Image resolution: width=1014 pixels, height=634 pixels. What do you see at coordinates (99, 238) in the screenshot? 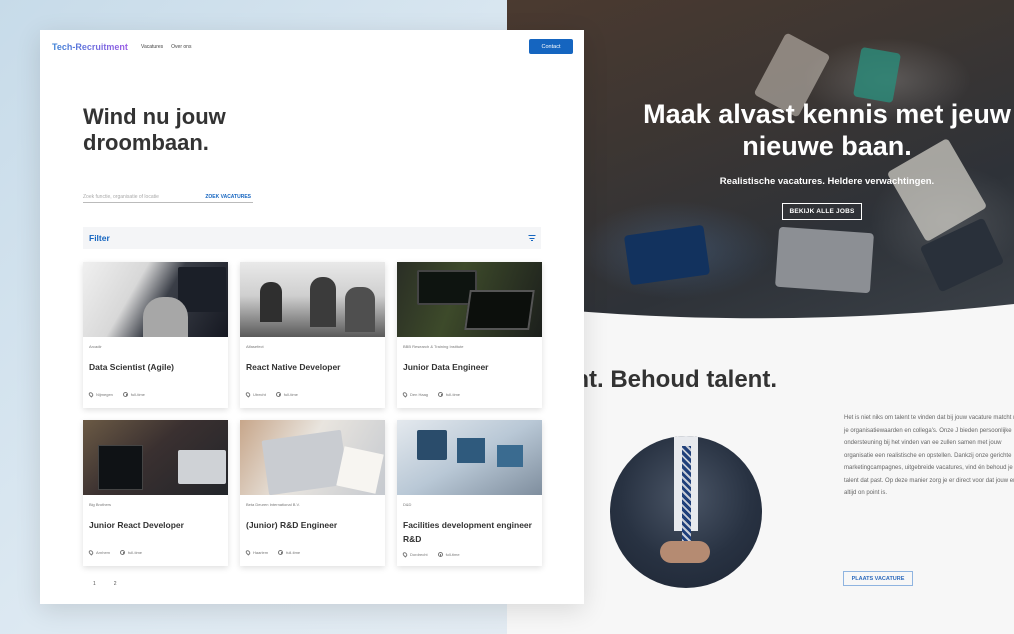
I see `filter-label: Filter` at bounding box center [99, 238].